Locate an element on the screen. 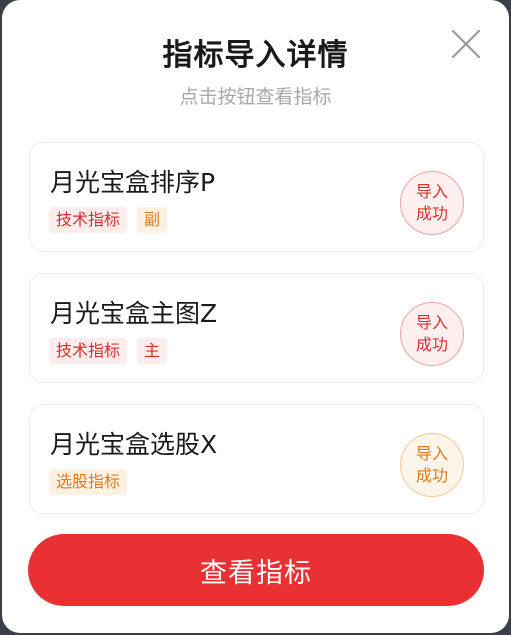  tag-type: 选股指标 is located at coordinates (88, 482).